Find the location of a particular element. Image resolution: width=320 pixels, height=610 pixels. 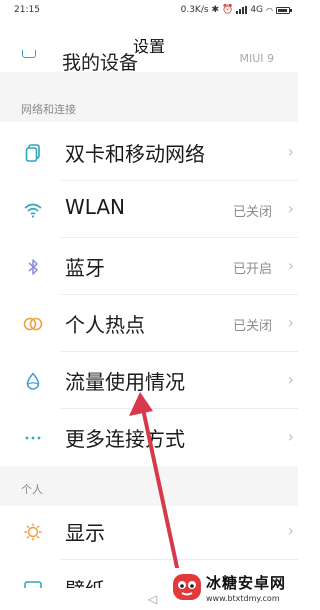

network-type: 4G is located at coordinates (257, 10).